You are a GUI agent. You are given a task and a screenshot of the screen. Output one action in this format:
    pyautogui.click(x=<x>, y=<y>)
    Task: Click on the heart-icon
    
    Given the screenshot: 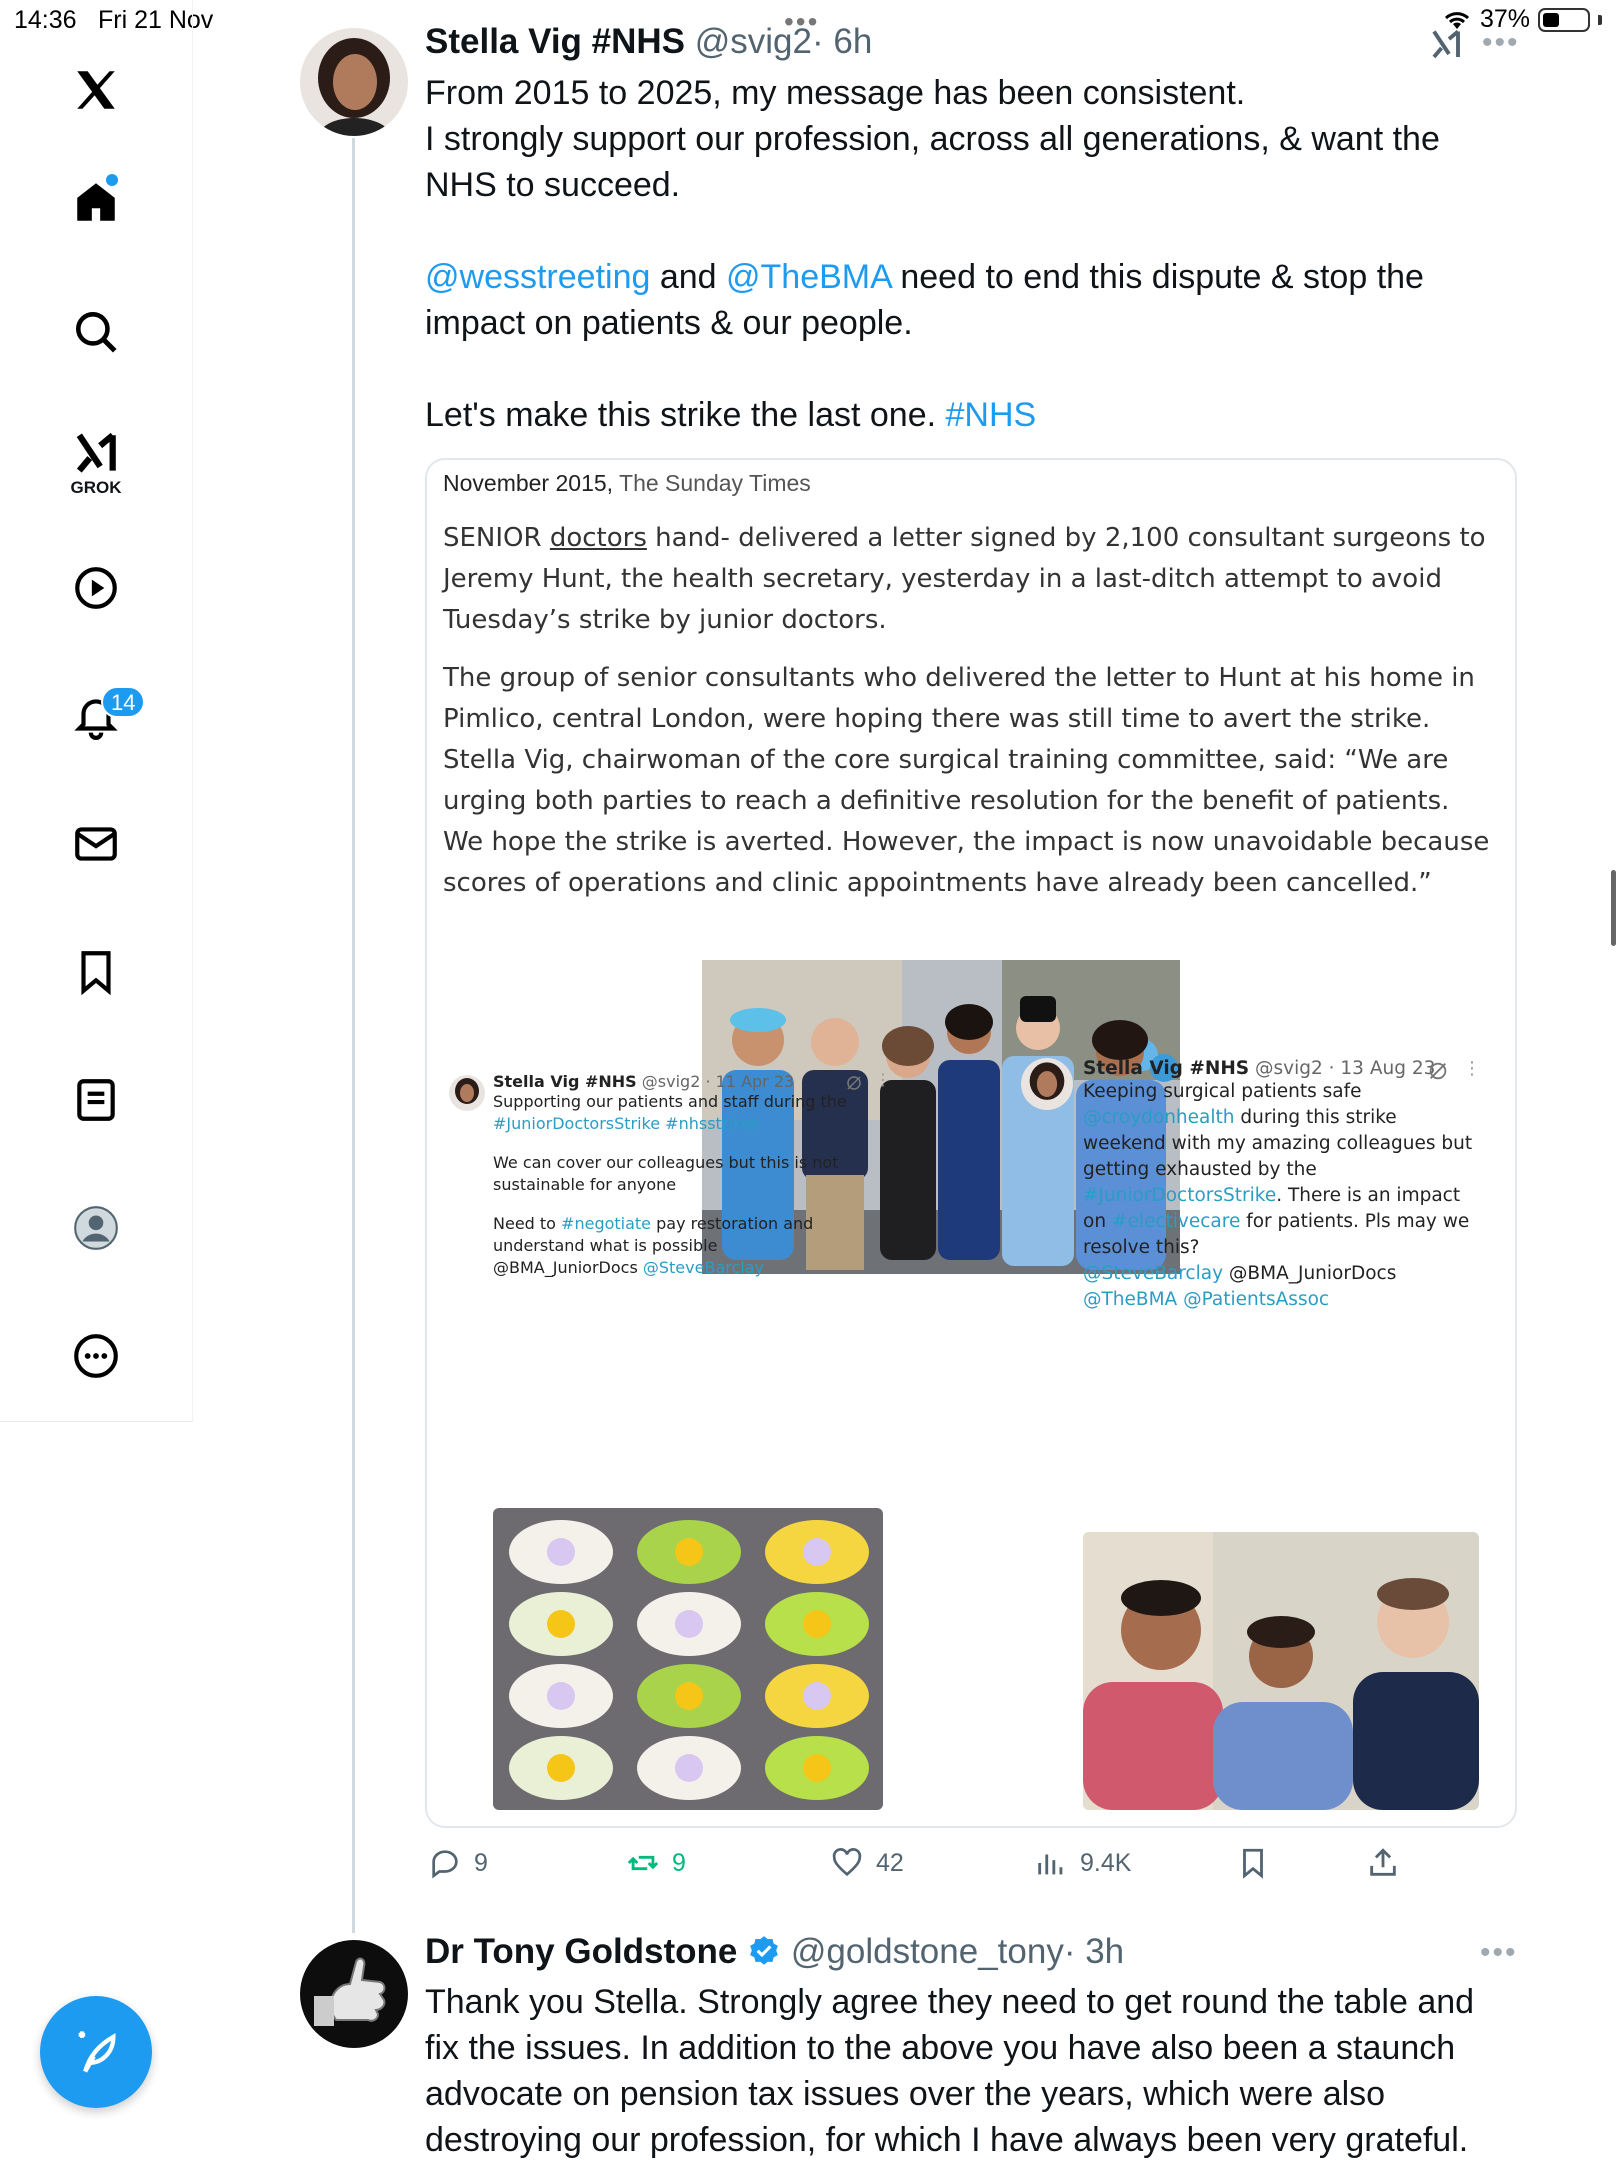 What is the action you would take?
    pyautogui.click(x=847, y=1862)
    